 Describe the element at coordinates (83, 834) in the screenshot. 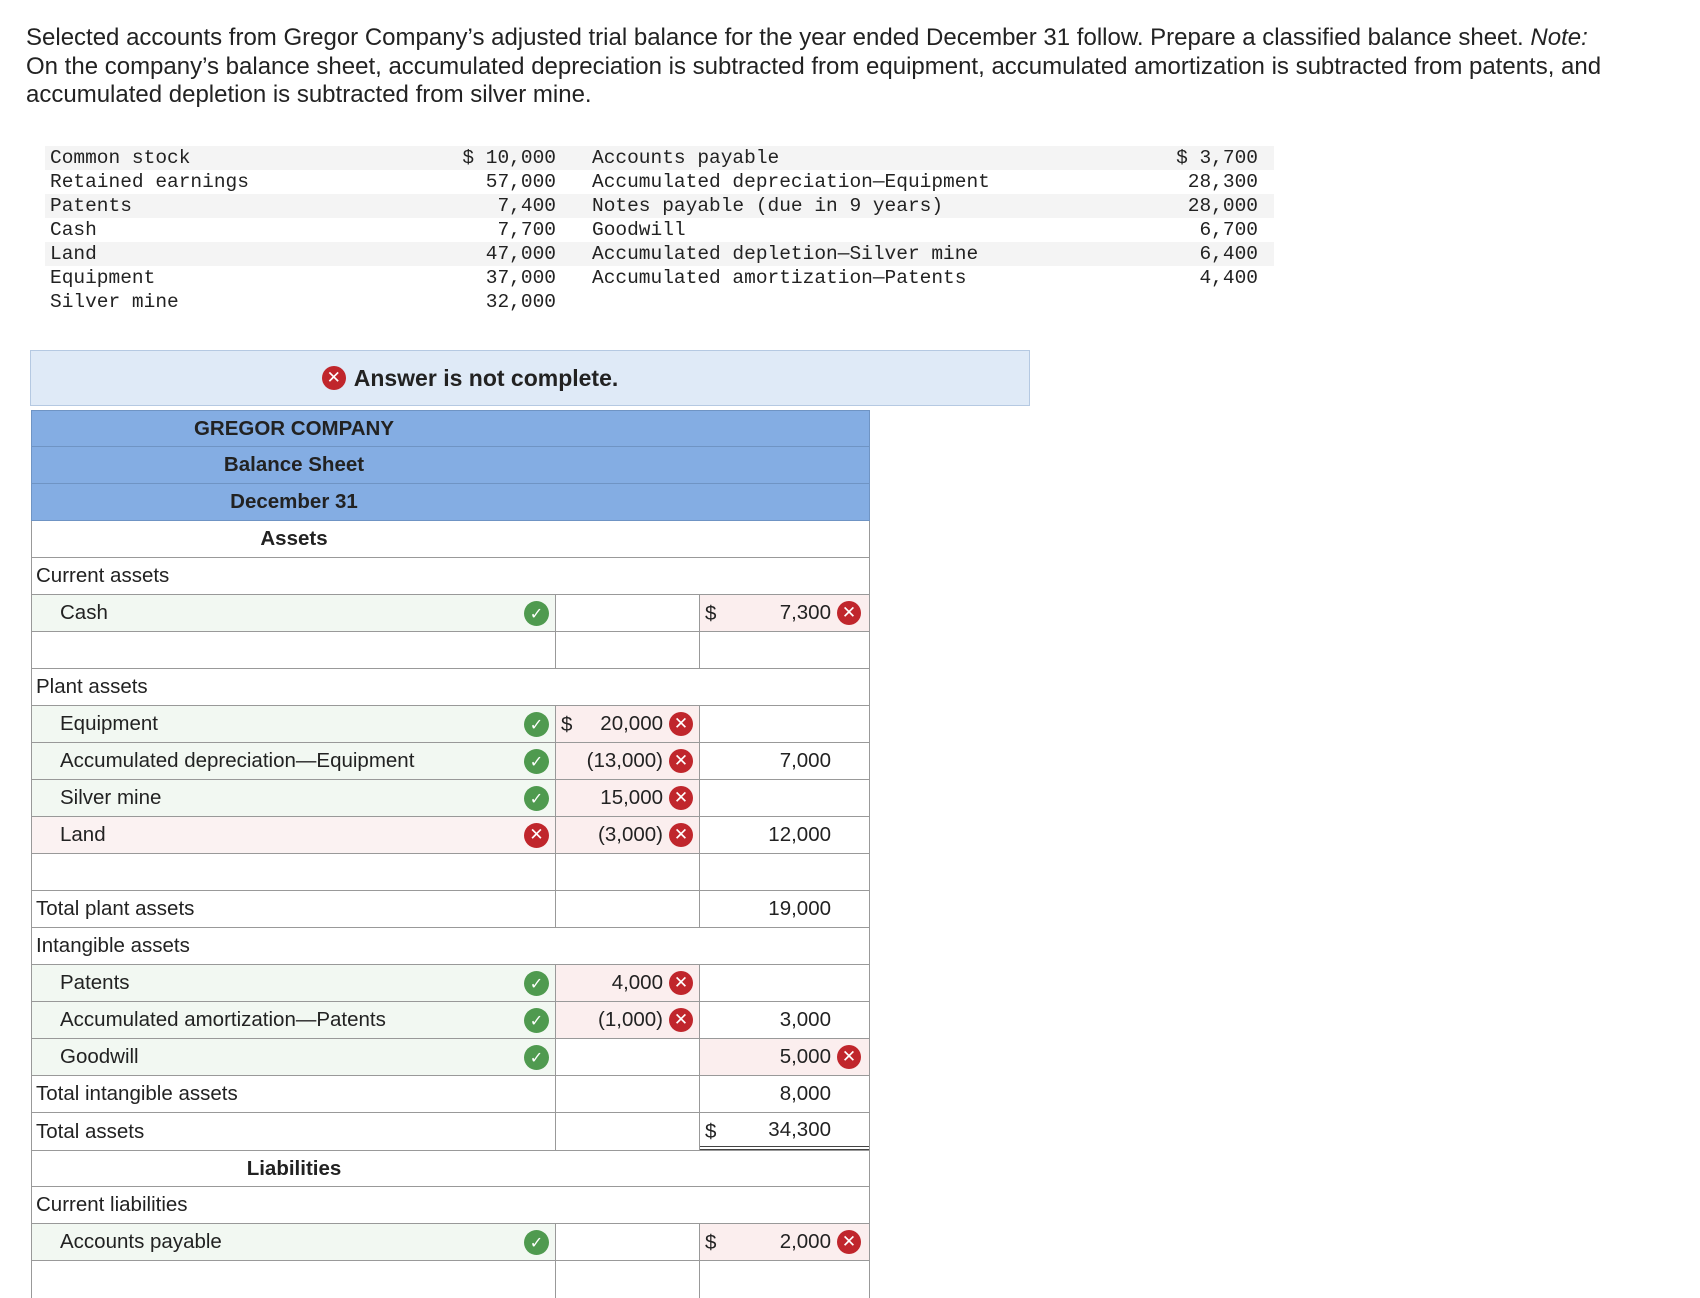

I see `row-label: Land` at that location.